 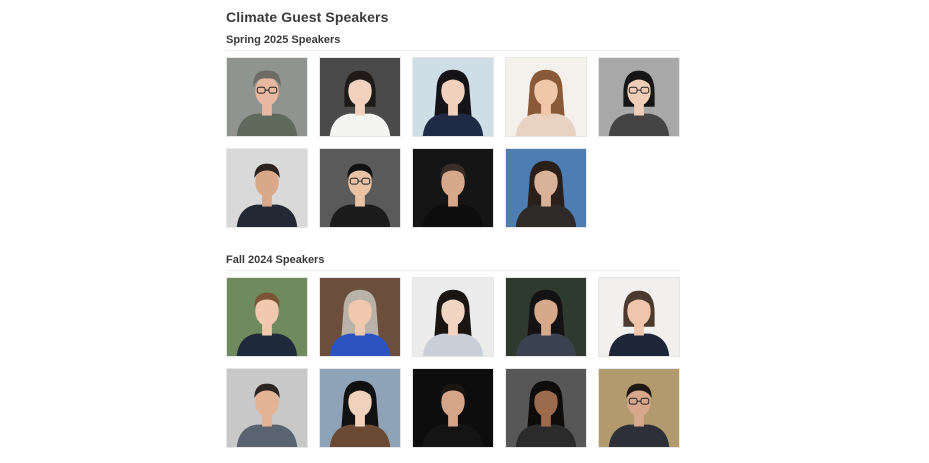 I want to click on page-title: Climate Guest Speakers, so click(x=307, y=17).